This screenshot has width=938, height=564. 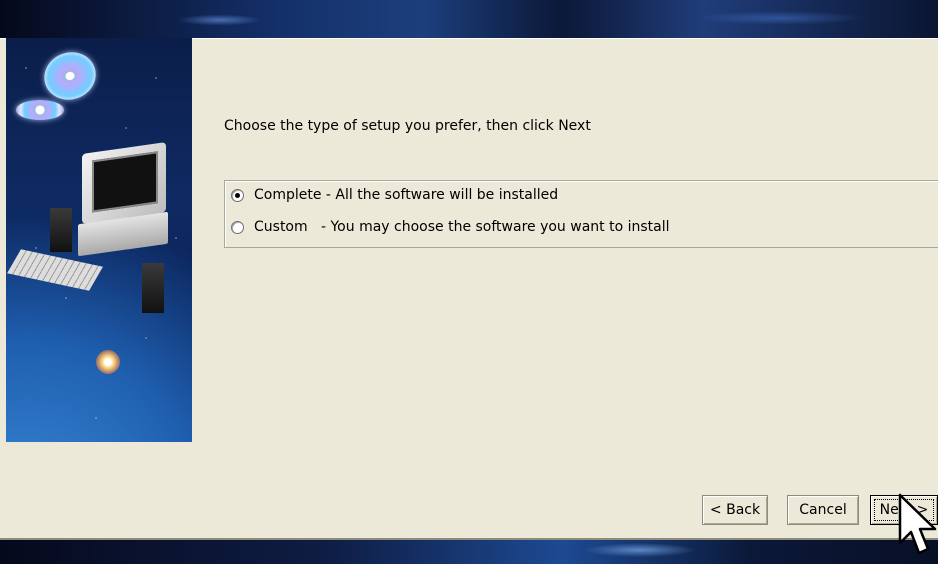 I want to click on computer-monitor-icon, so click(x=124, y=183).